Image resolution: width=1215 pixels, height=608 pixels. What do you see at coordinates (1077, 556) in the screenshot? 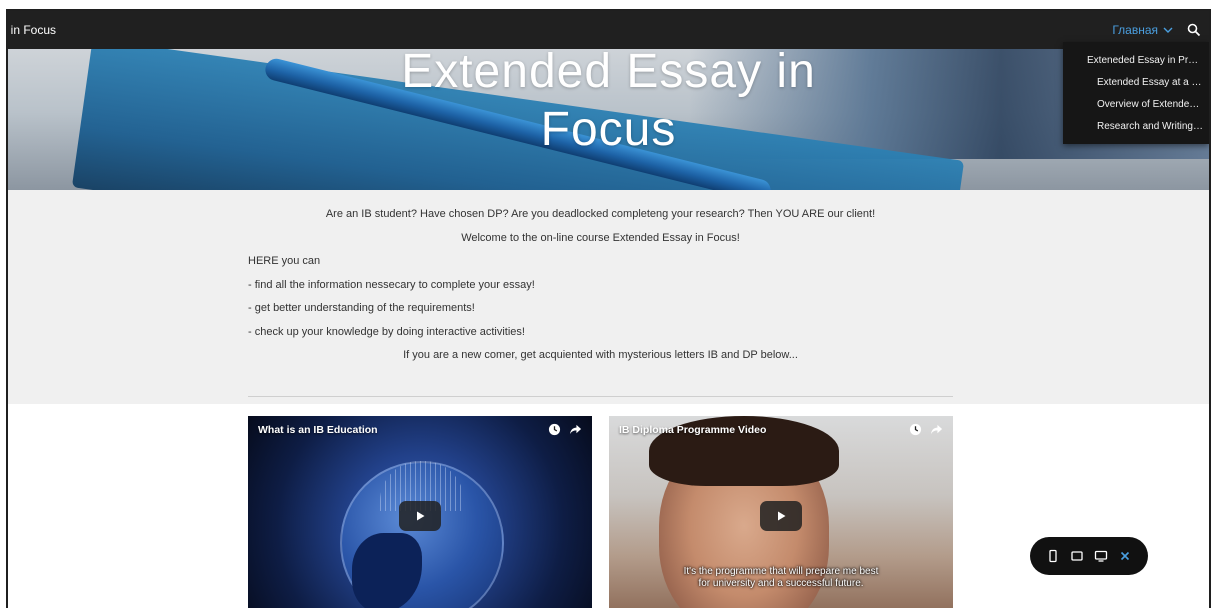
I see `tablet-icon` at bounding box center [1077, 556].